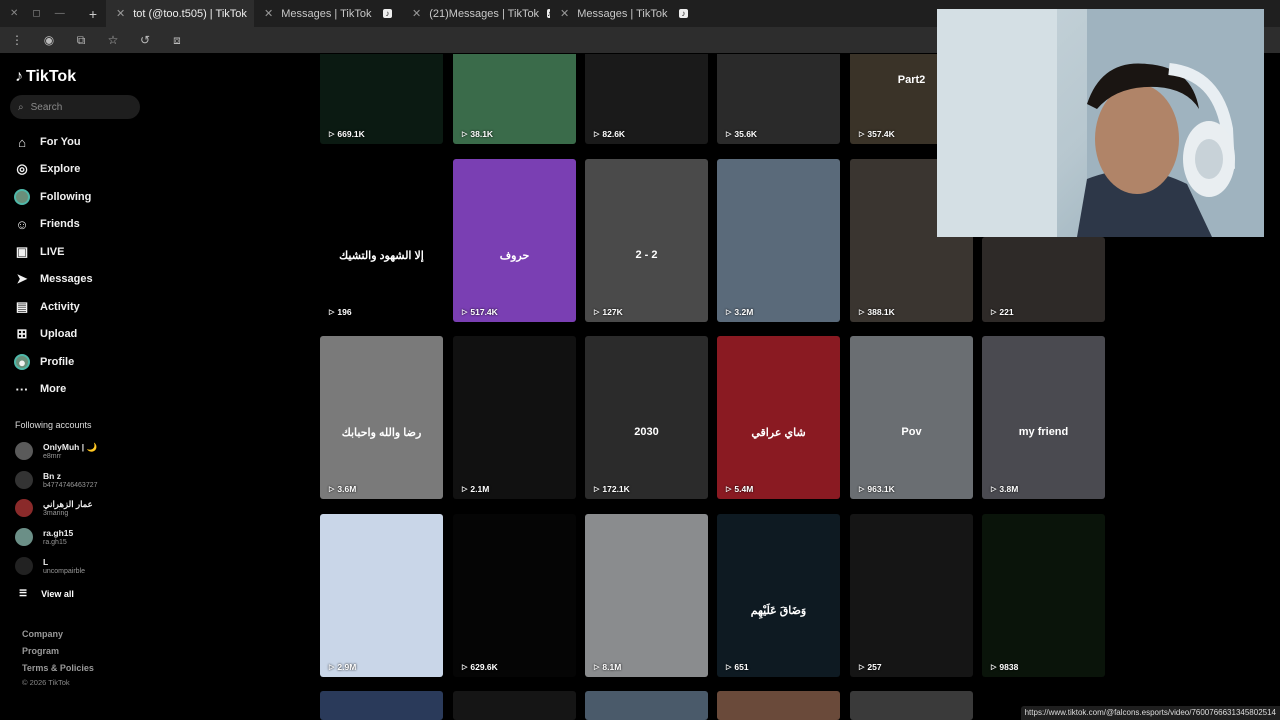 This screenshot has width=1280, height=720. Describe the element at coordinates (778, 417) in the screenshot. I see `video-card: شاي عراقي ▷ 5.4M` at that location.